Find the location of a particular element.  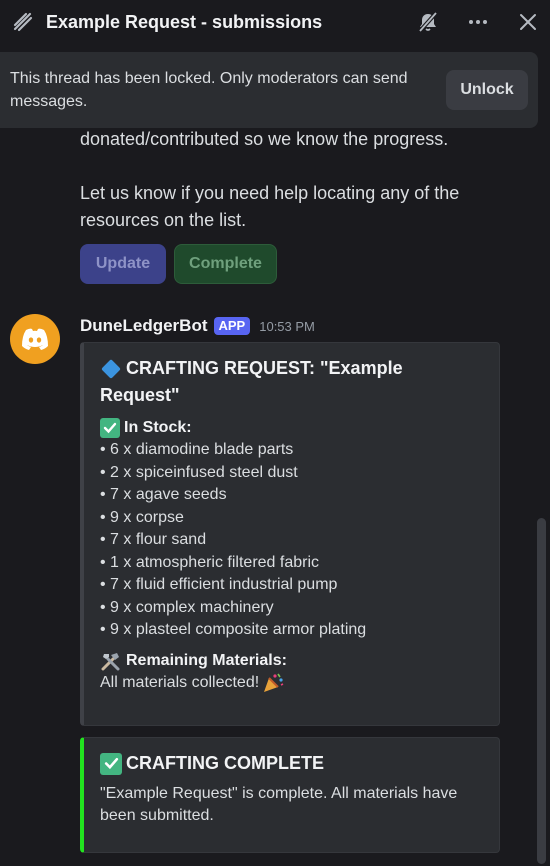

list-item: • 7 x fluid efficient industrial pump is located at coordinates (219, 584).